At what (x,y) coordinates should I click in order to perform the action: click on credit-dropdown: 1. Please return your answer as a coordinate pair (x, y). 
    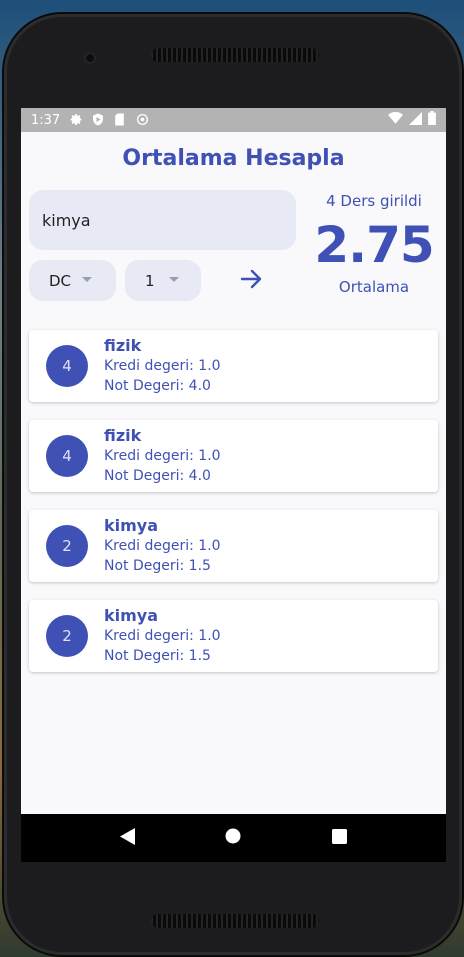
    Looking at the image, I should click on (163, 280).